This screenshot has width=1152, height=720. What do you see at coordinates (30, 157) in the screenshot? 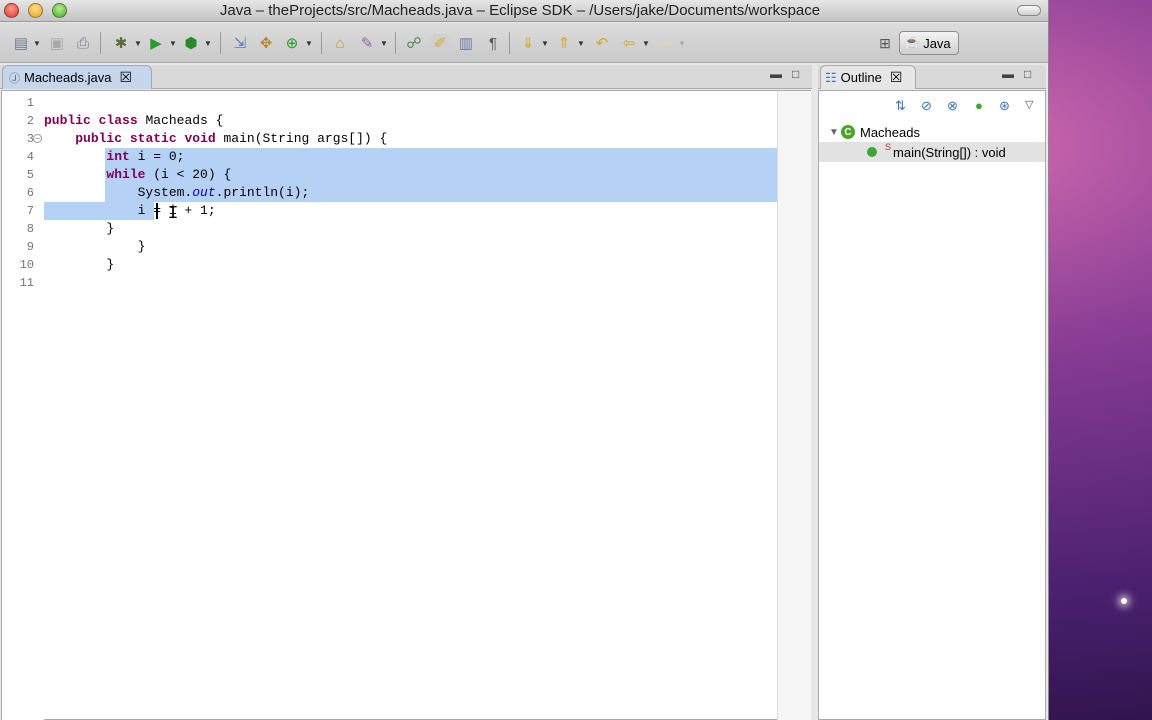
I see `line-number: 4` at bounding box center [30, 157].